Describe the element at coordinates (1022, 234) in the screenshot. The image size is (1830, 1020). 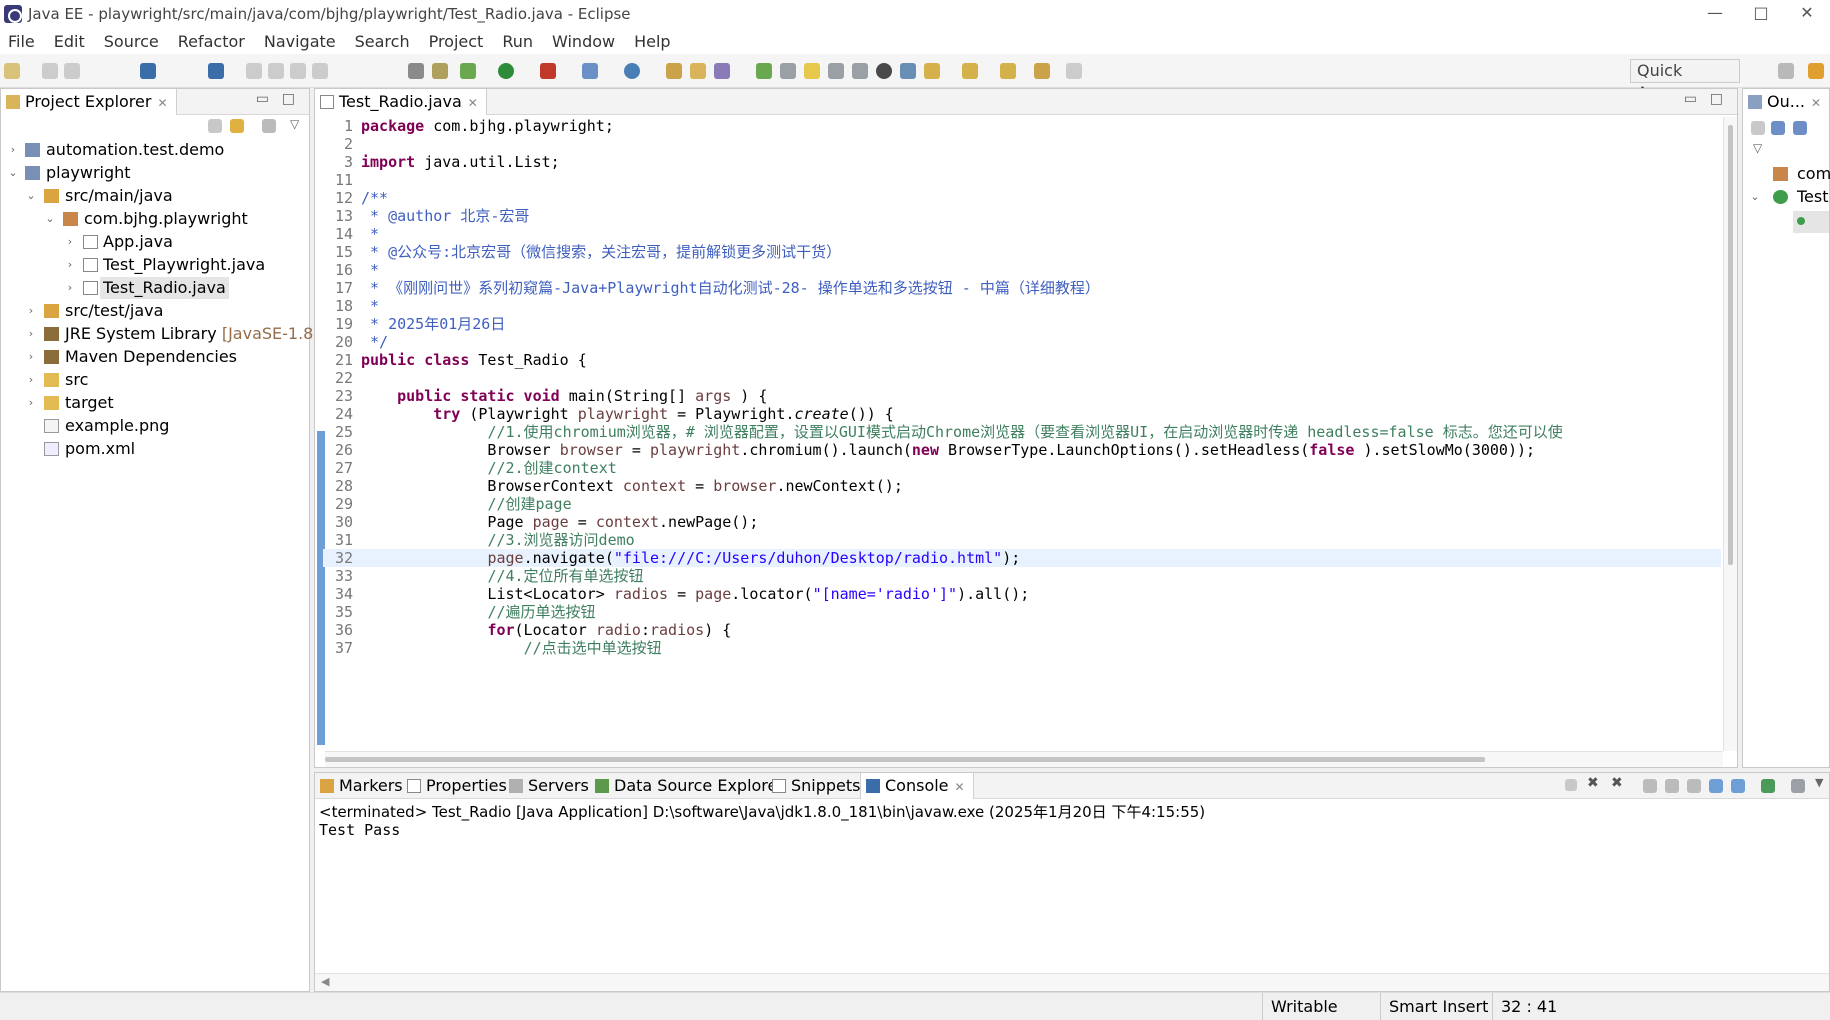
I see `code-line: 14 *` at that location.